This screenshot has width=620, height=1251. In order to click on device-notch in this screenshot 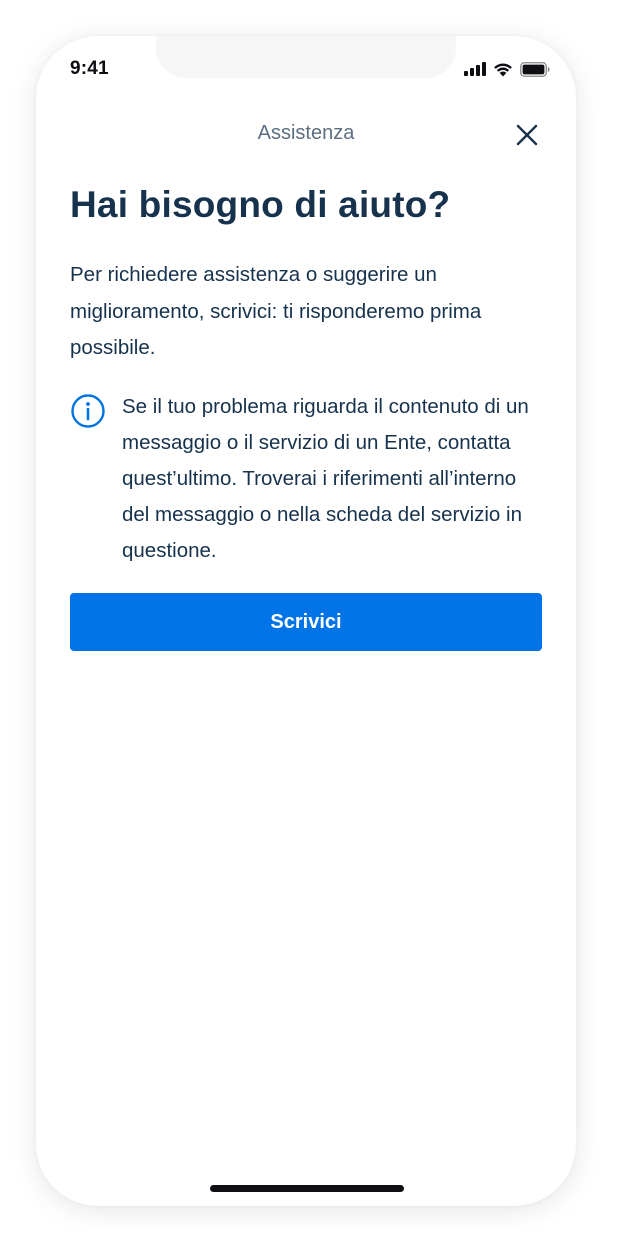, I will do `click(306, 57)`.